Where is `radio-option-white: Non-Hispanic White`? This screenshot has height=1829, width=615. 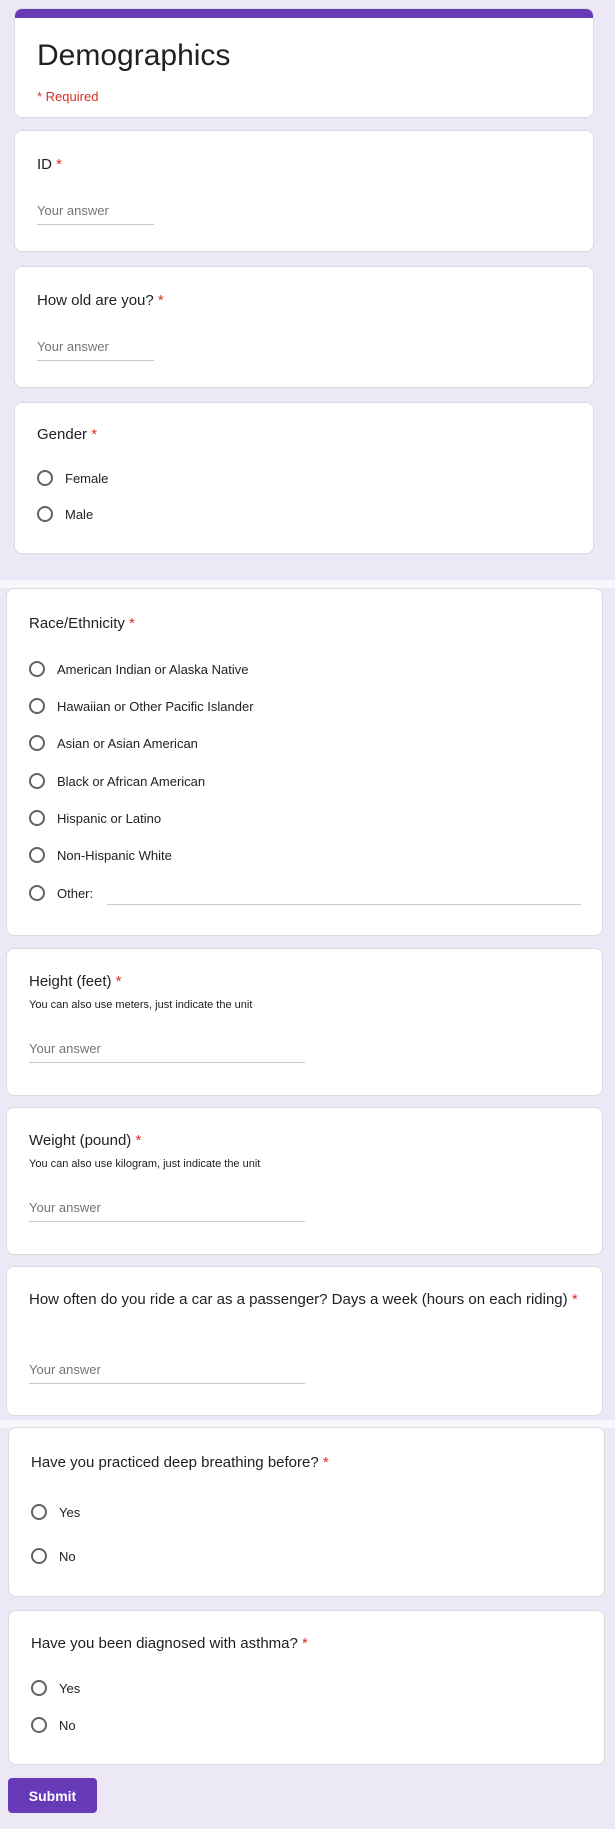 radio-option-white: Non-Hispanic White is located at coordinates (100, 855).